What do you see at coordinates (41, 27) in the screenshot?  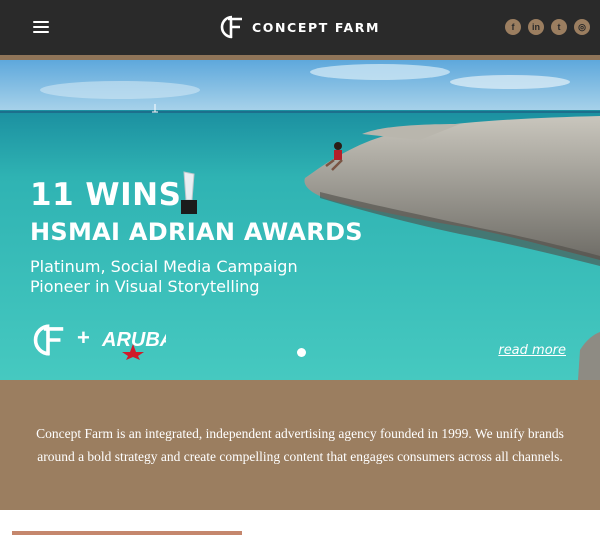 I see `hamburger-menu-icon` at bounding box center [41, 27].